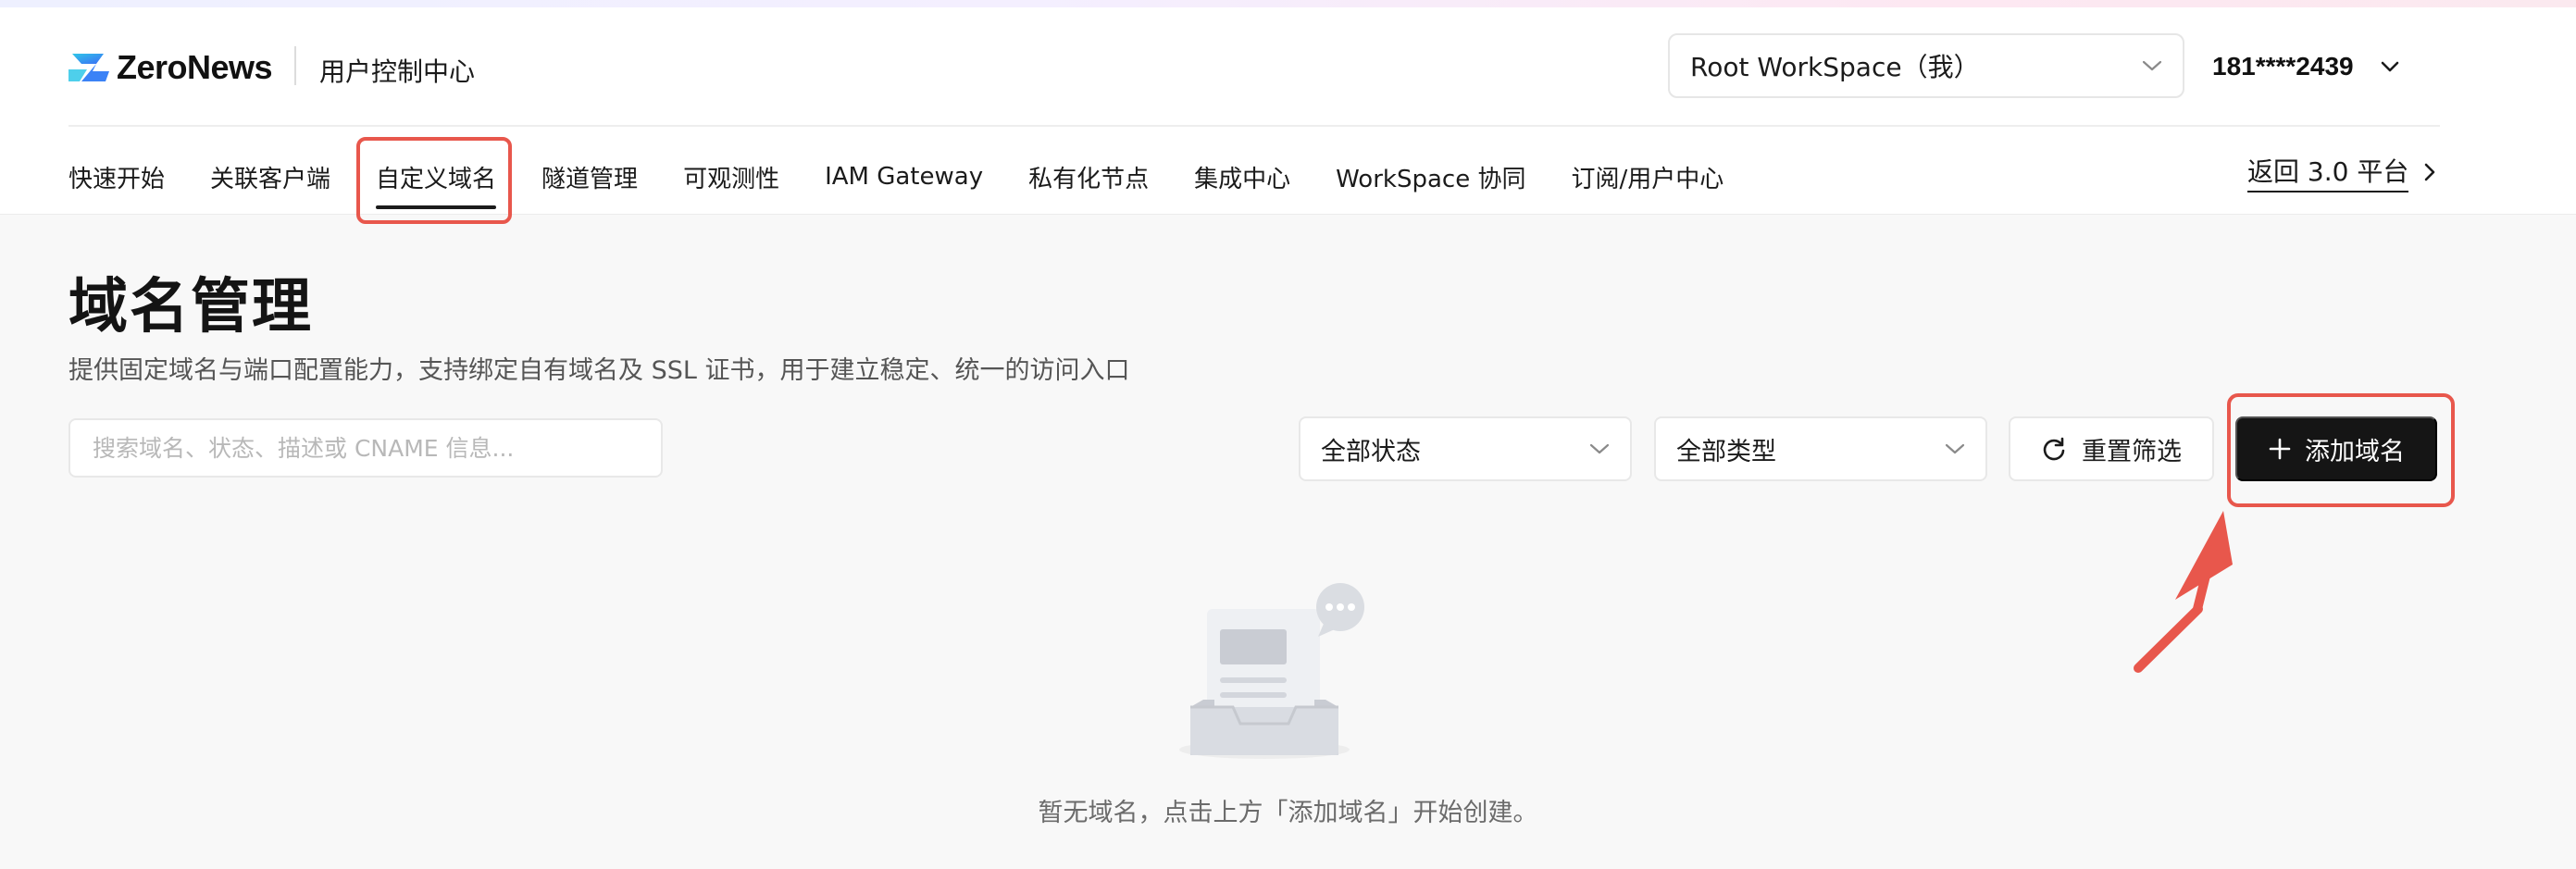 The width and height of the screenshot is (2576, 869). I want to click on logo: ZeroNews, so click(170, 67).